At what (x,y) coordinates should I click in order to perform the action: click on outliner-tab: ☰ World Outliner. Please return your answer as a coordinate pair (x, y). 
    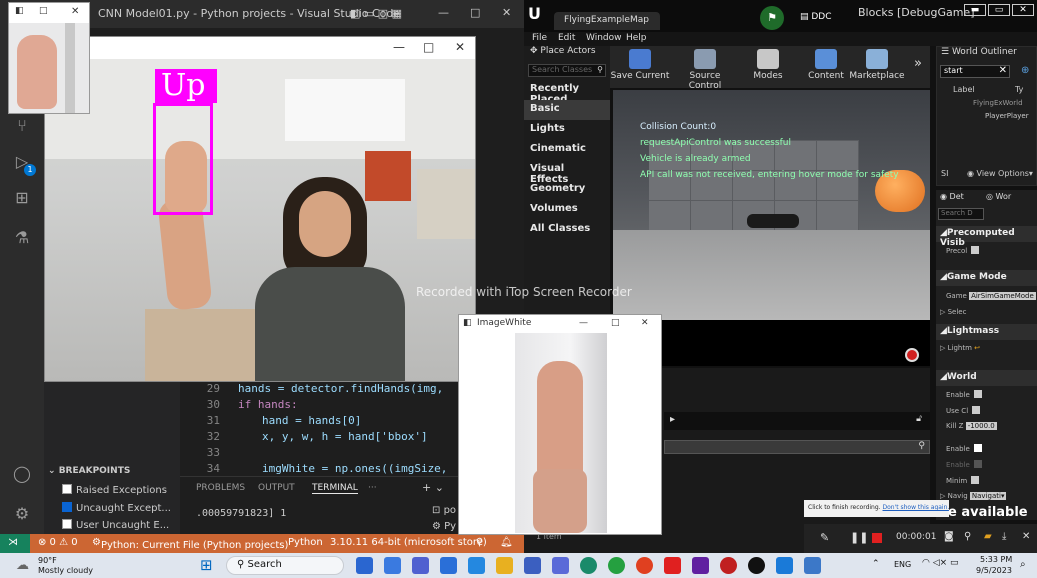
    Looking at the image, I should click on (979, 52).